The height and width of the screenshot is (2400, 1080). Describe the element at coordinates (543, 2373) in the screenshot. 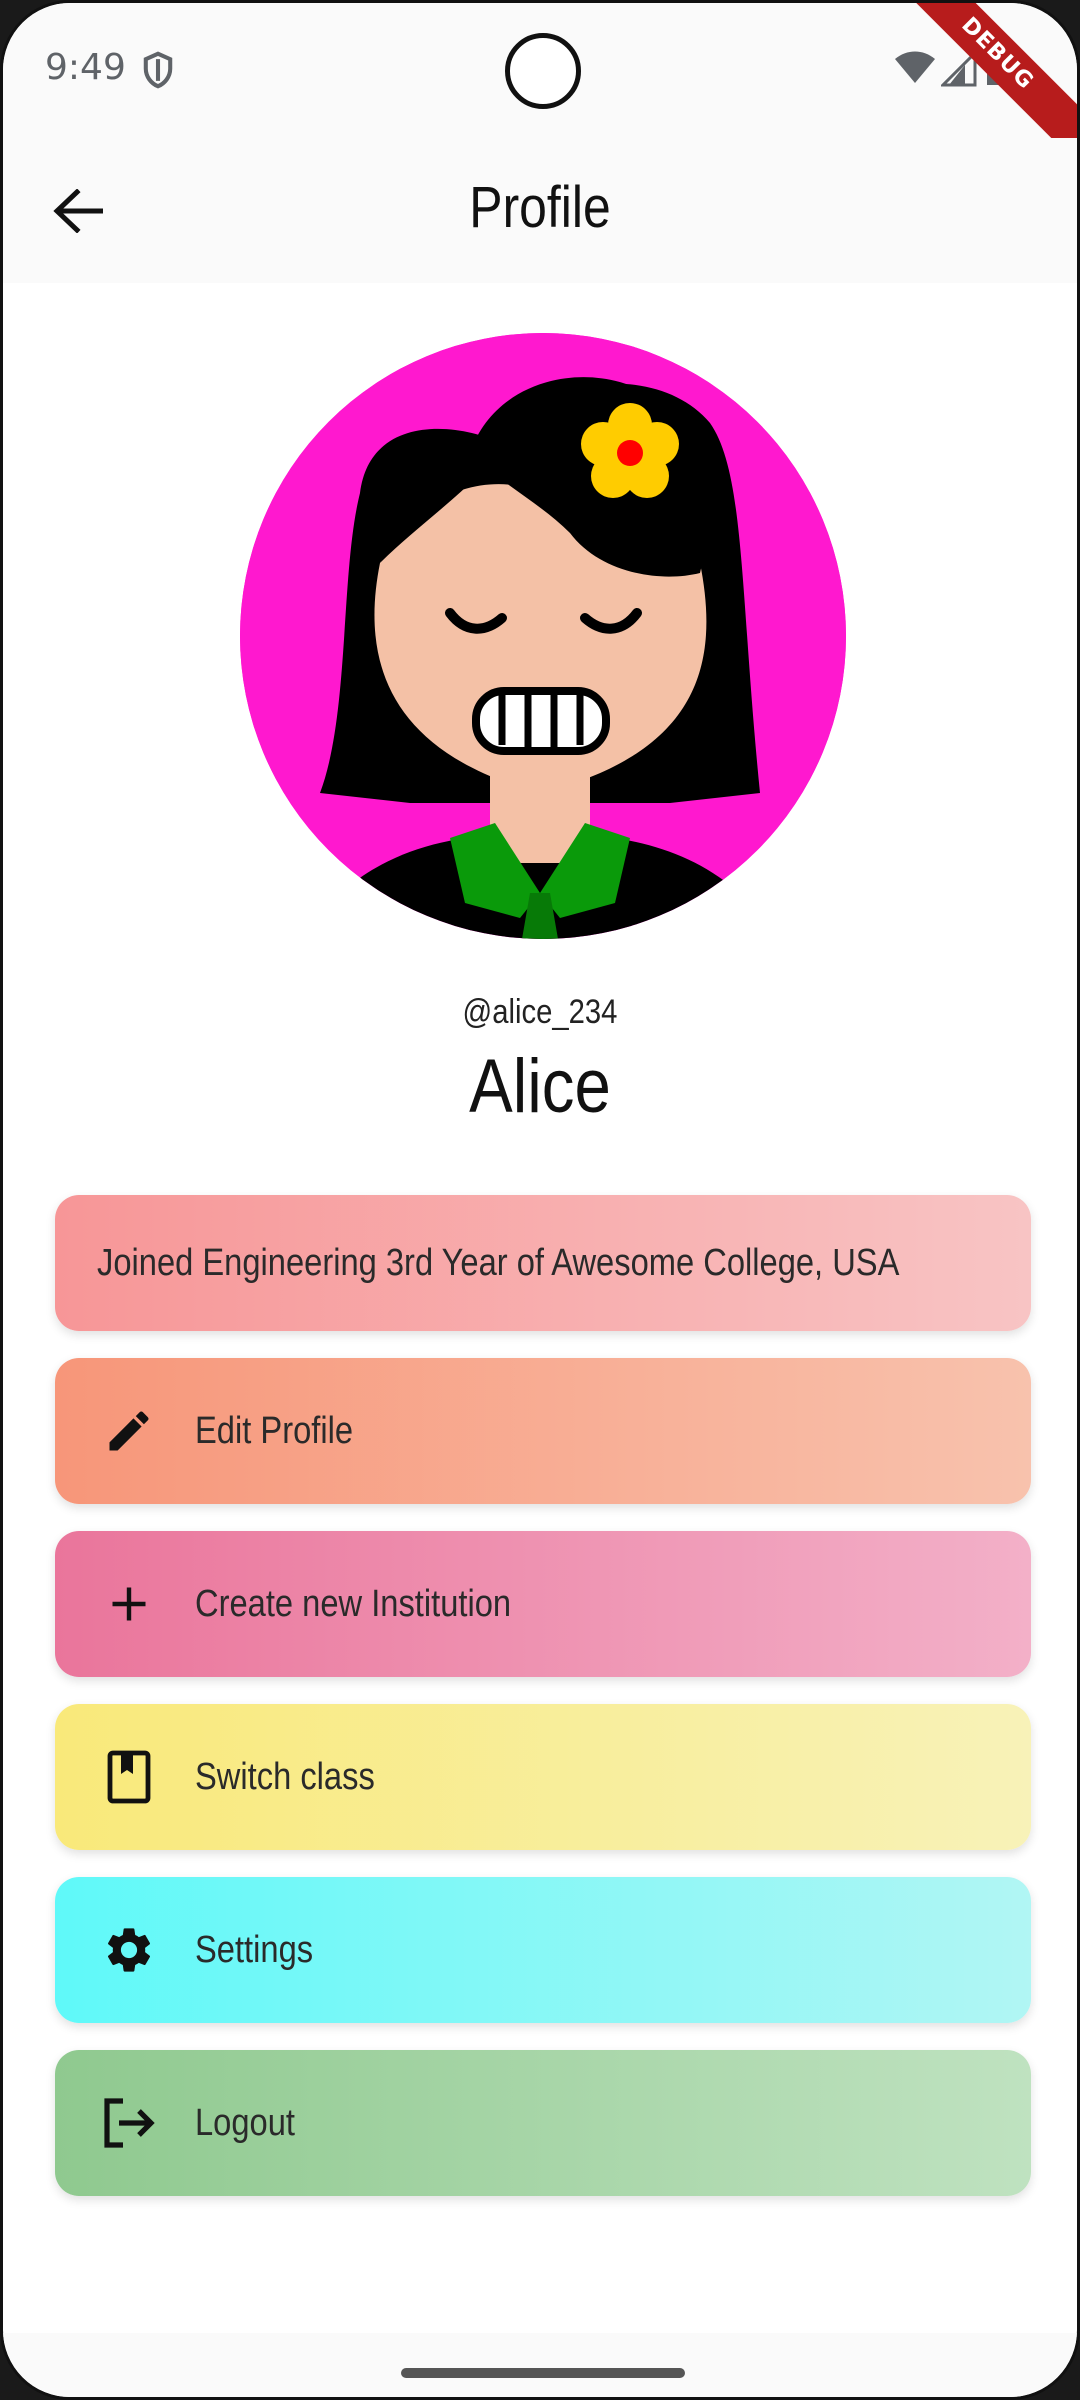

I see `gesture-handle` at that location.